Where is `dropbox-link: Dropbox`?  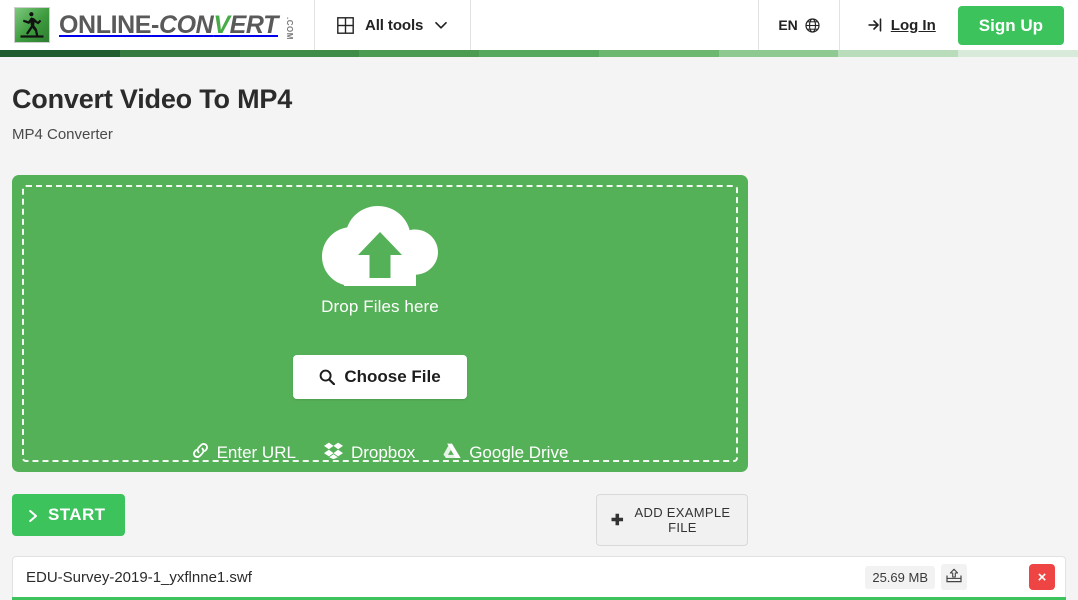
dropbox-link: Dropbox is located at coordinates (369, 453).